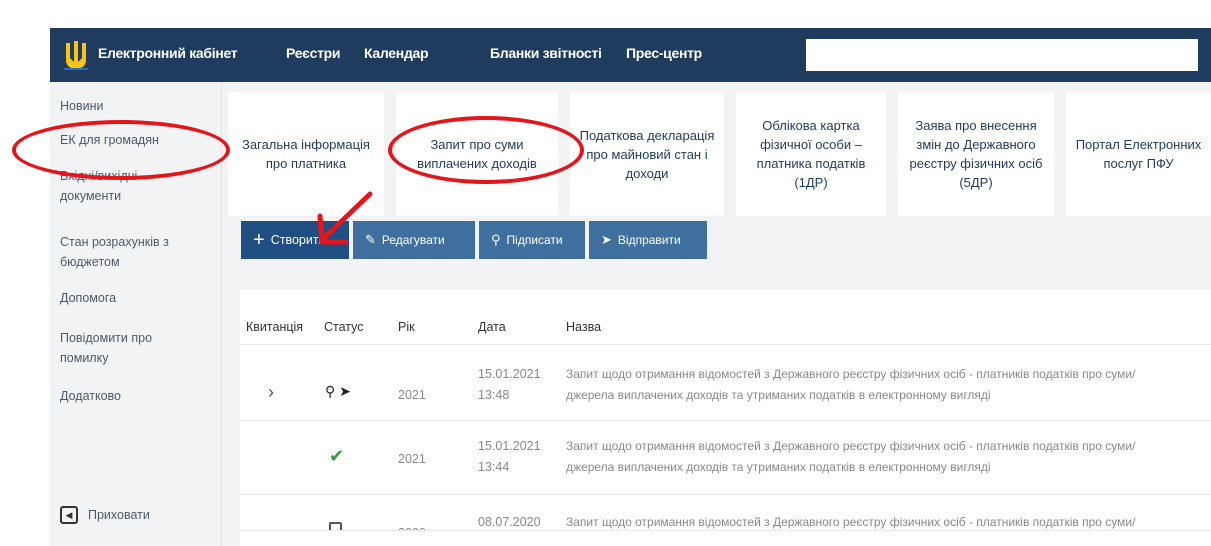  Describe the element at coordinates (168, 53) in the screenshot. I see `brand-title: Електронний кабінет` at that location.